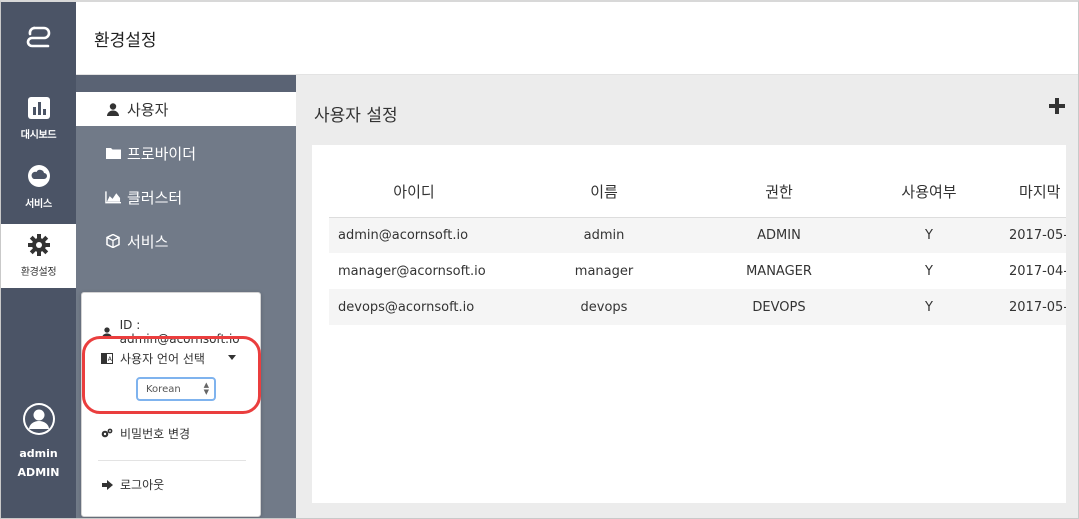 The width and height of the screenshot is (1079, 519). I want to click on gears-icon, so click(107, 433).